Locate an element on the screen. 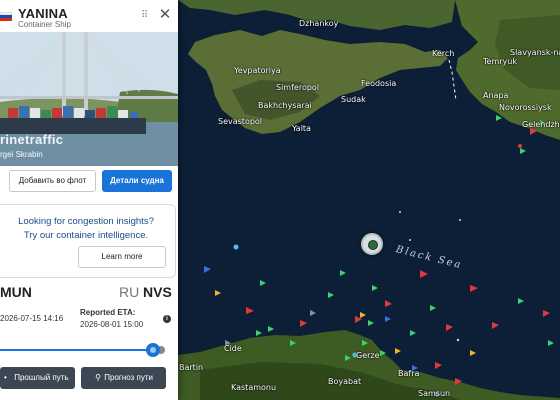 Image resolution: width=560 pixels, height=400 pixels. vessel-photo: rinetraffic rgei Skrabin is located at coordinates (89, 99).